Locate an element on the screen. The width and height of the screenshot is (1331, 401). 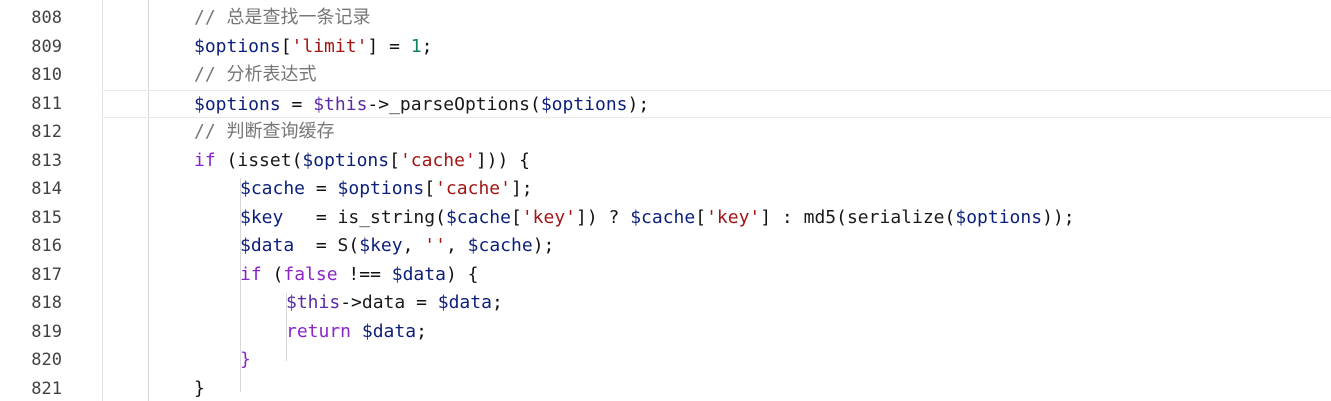
code-line: // 判断查询缓存 is located at coordinates (717, 132).